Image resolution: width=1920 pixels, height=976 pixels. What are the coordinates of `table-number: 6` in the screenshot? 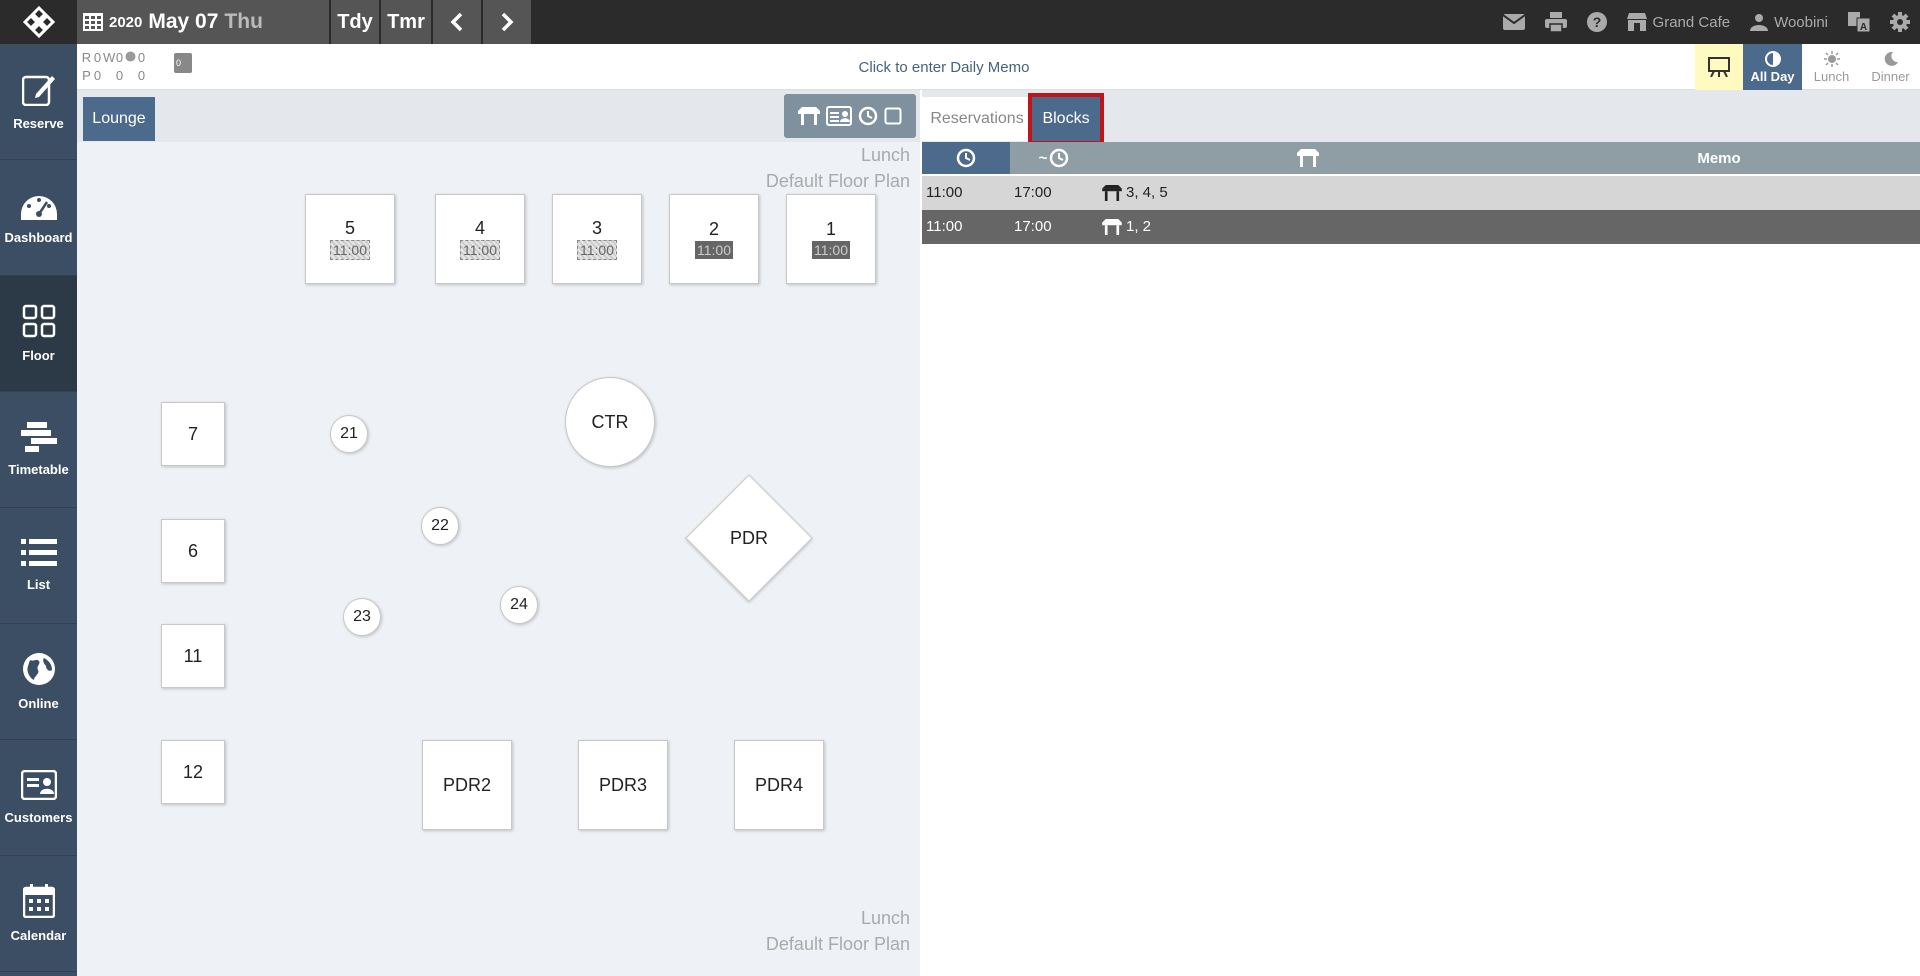 It's located at (192, 550).